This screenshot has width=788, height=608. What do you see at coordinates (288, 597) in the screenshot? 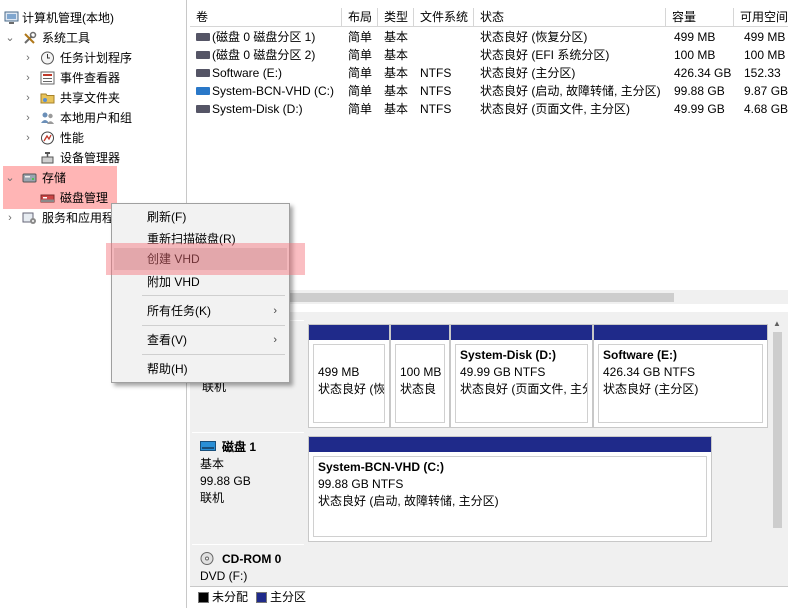
I see `legend-primary: 主分区` at bounding box center [288, 597].